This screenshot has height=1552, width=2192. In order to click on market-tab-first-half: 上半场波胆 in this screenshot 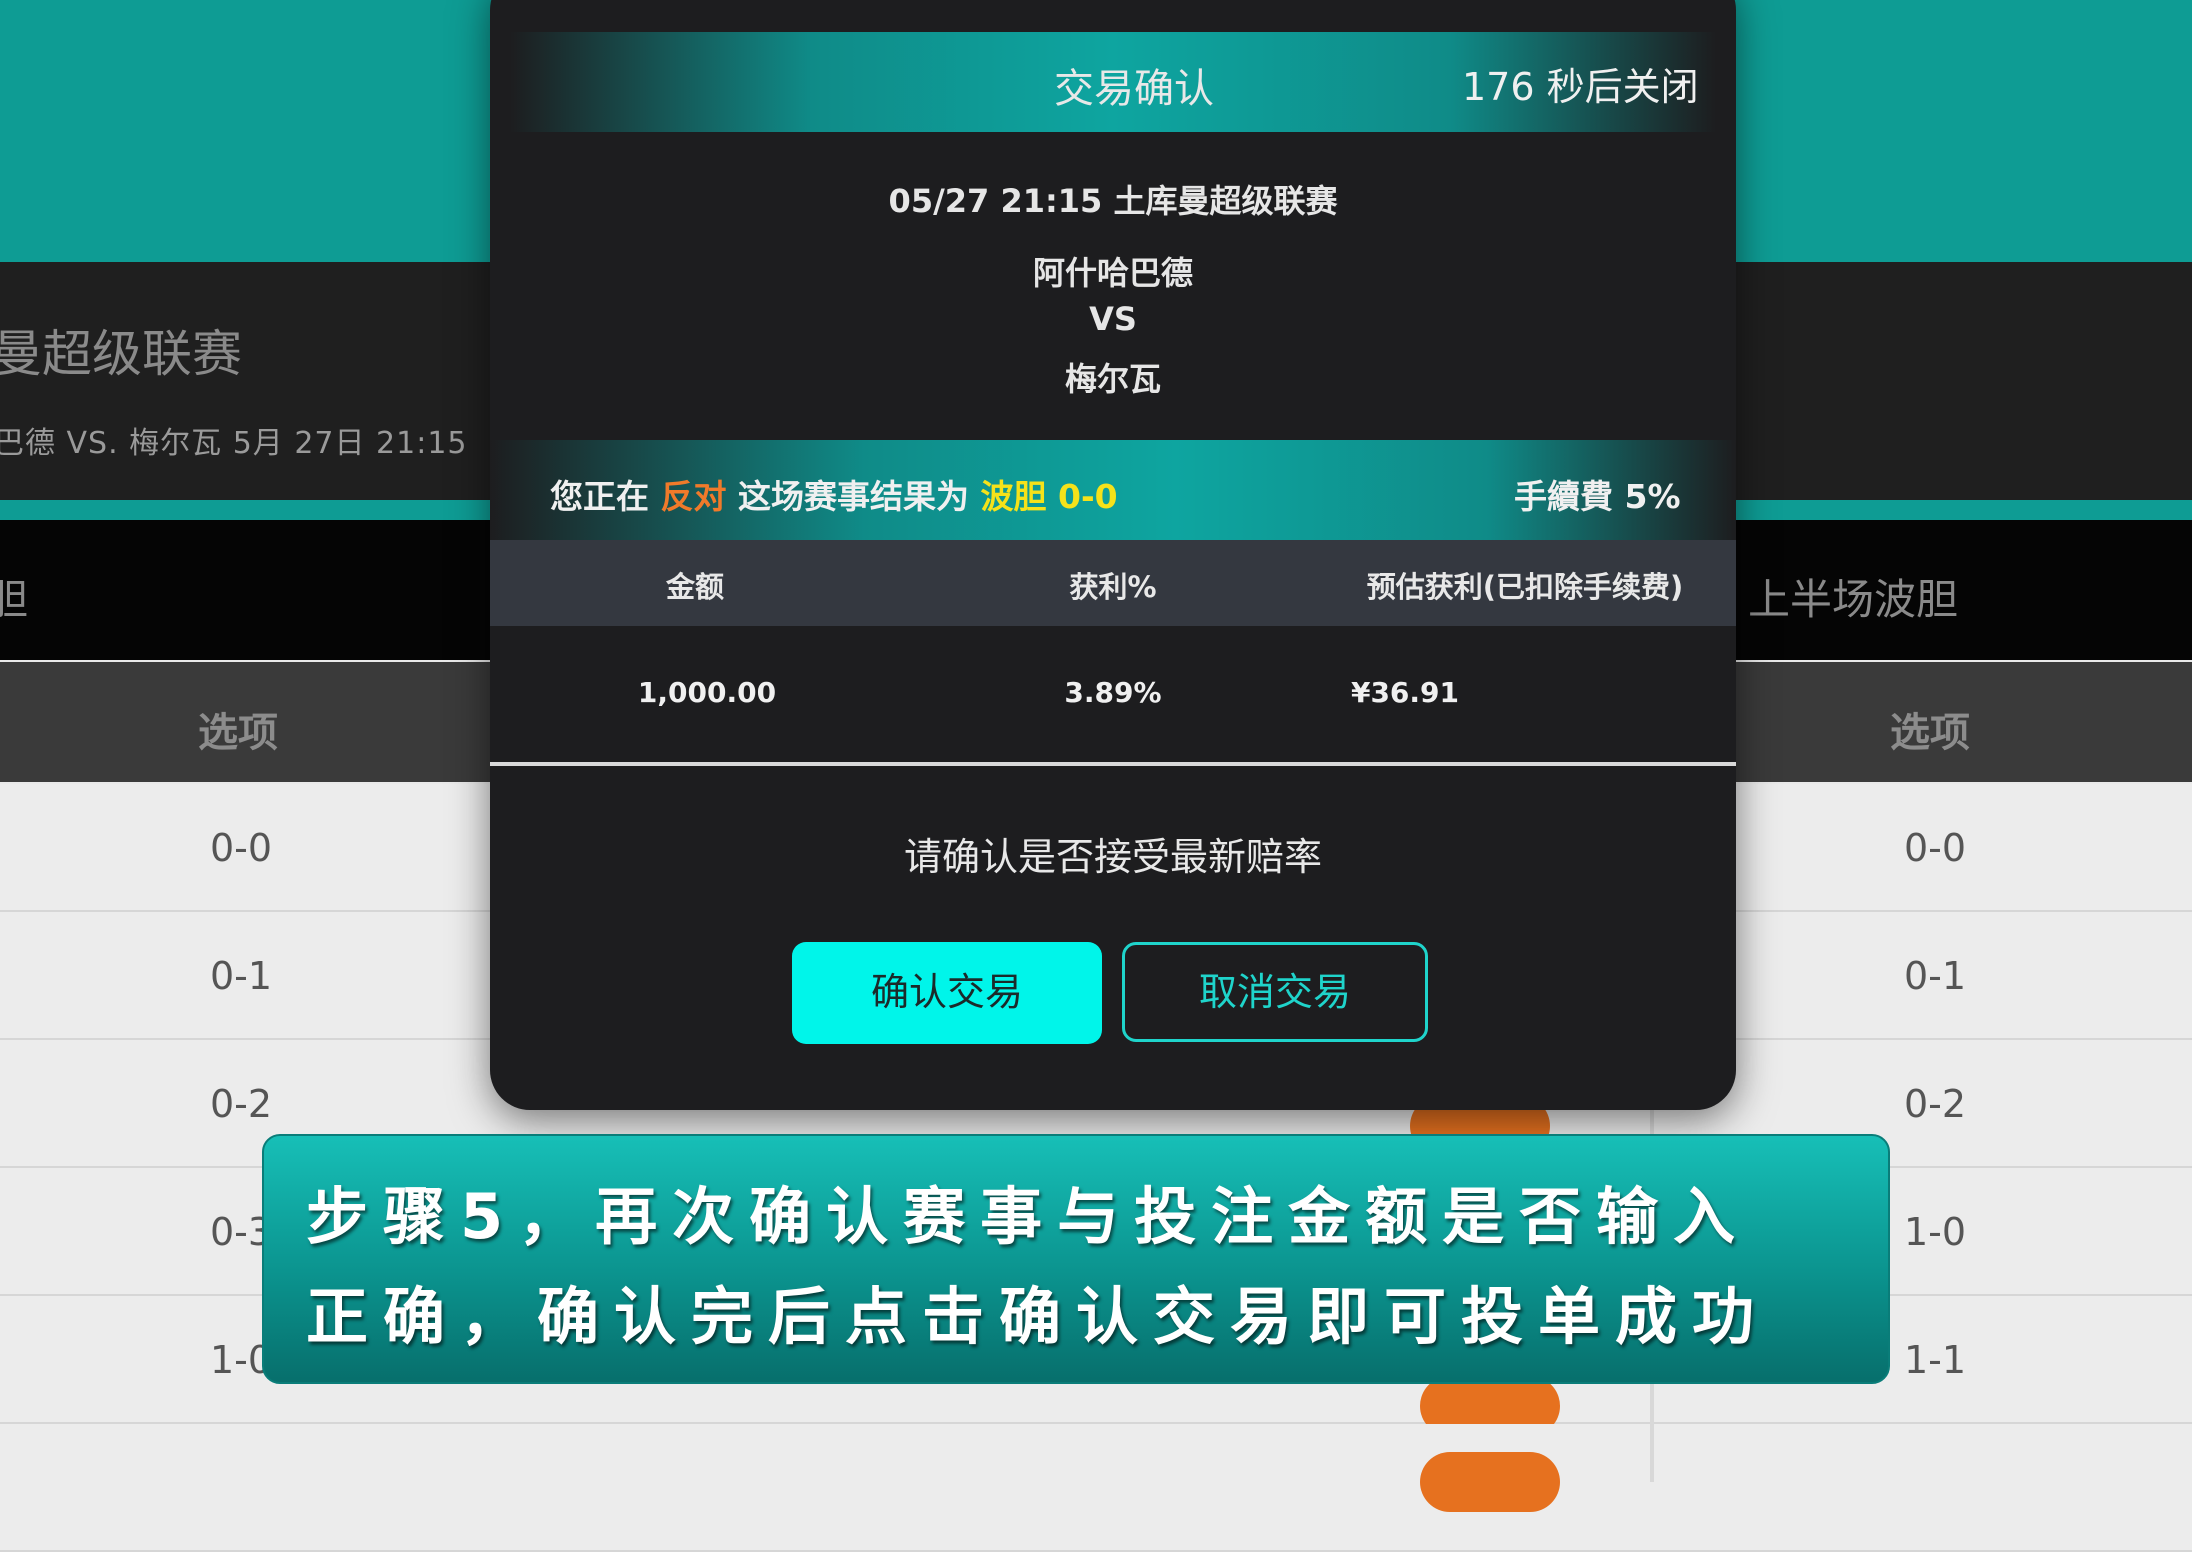, I will do `click(1853, 596)`.